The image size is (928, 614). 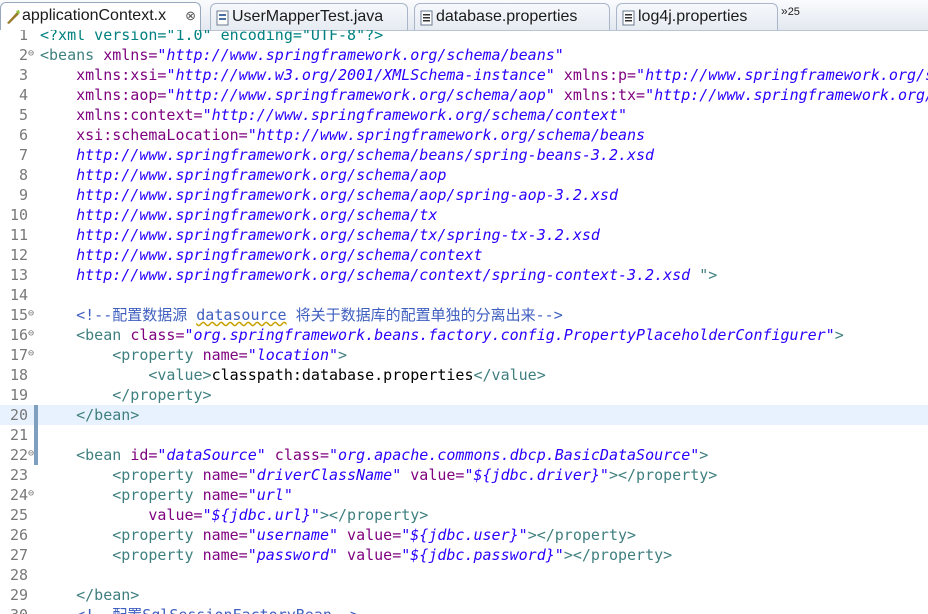 I want to click on tab-log4j-properties: log4j.properties, so click(x=697, y=16).